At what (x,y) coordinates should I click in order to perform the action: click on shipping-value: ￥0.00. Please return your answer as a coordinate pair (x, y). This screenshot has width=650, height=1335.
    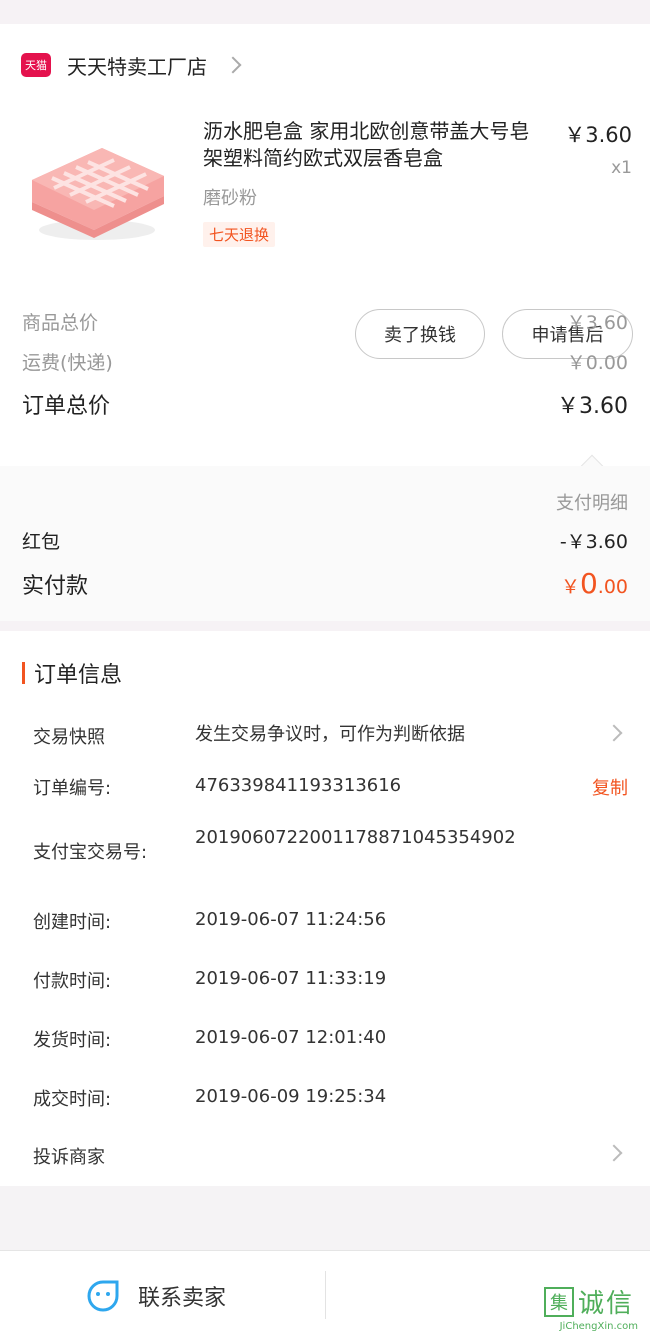
    Looking at the image, I should click on (597, 363).